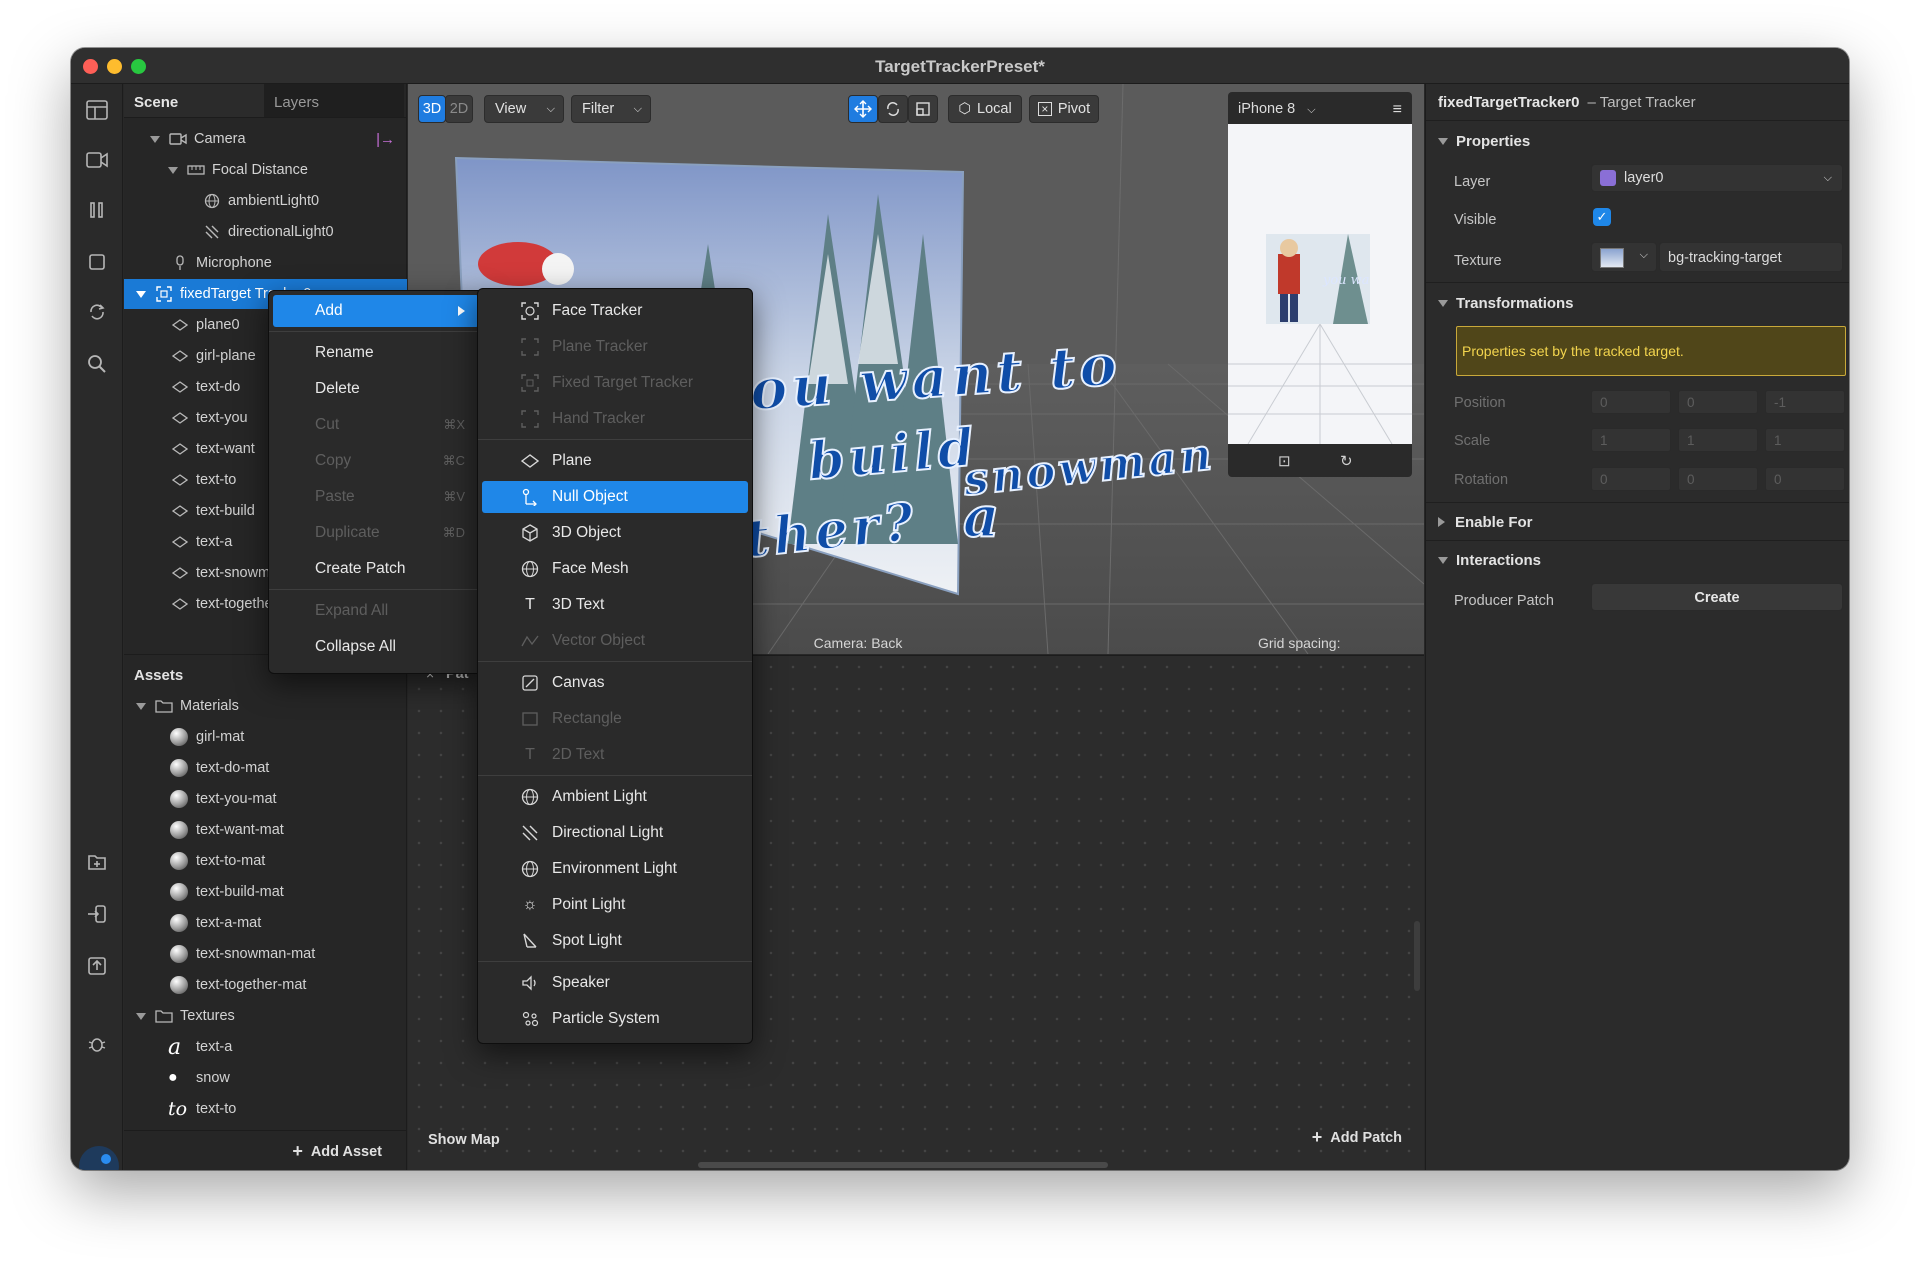 Image resolution: width=1920 pixels, height=1264 pixels. Describe the element at coordinates (265, 201) in the screenshot. I see `scene-item-ambient-light: ambientLight0` at that location.